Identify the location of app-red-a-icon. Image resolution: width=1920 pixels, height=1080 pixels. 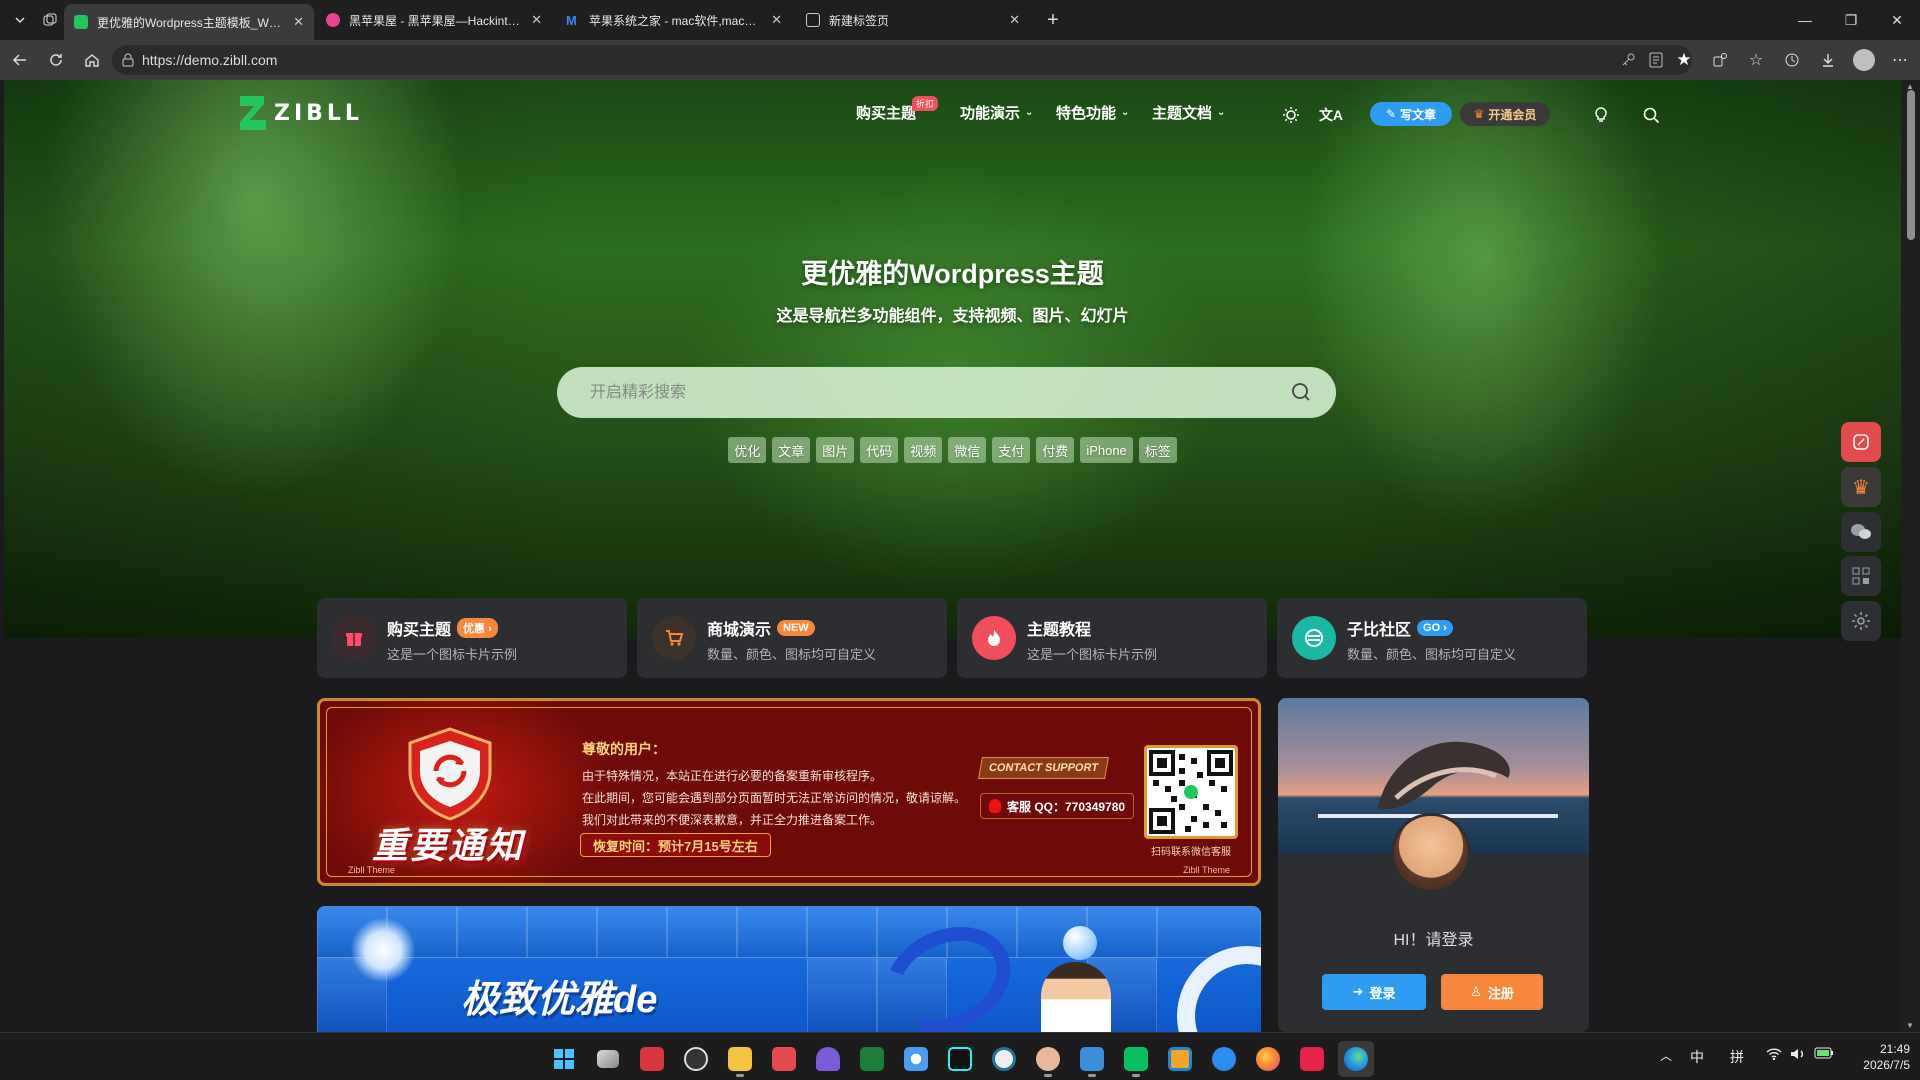
(1312, 1059).